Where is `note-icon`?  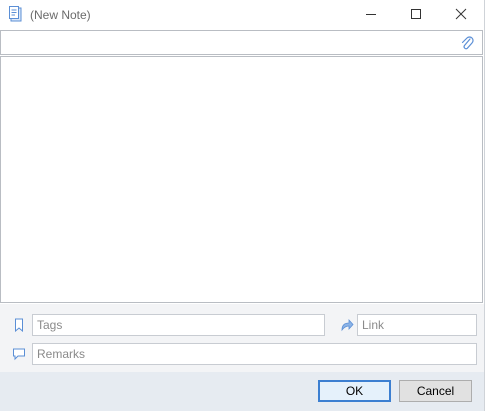
note-icon is located at coordinates (15, 14).